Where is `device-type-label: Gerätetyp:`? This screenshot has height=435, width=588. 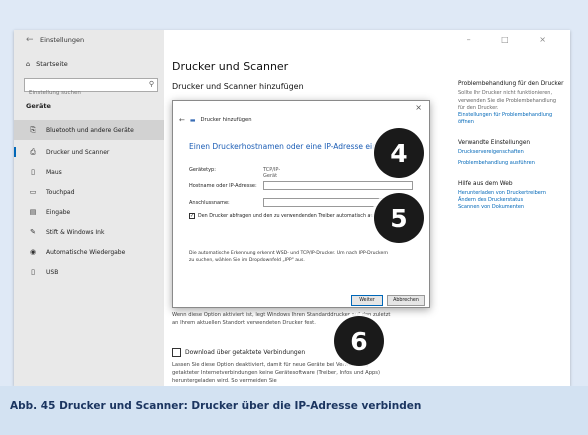
device-type-label: Gerätetyp: is located at coordinates (202, 170).